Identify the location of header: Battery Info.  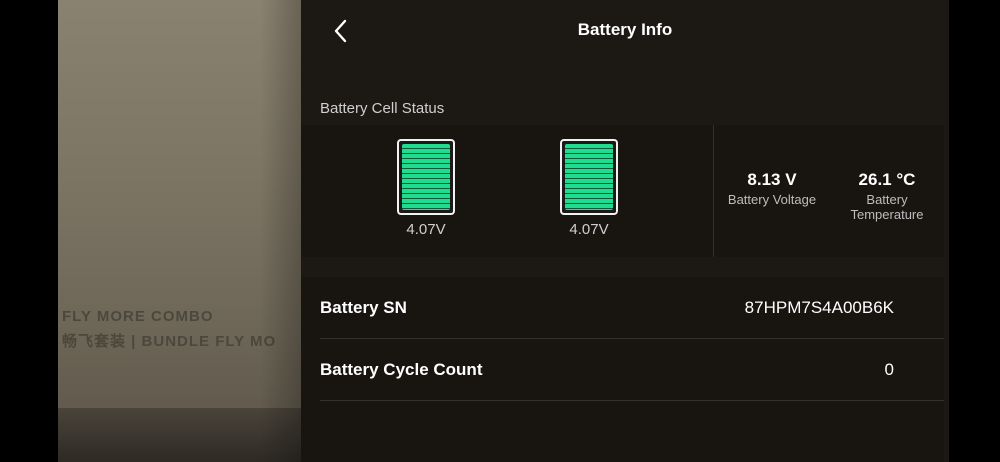
(625, 31).